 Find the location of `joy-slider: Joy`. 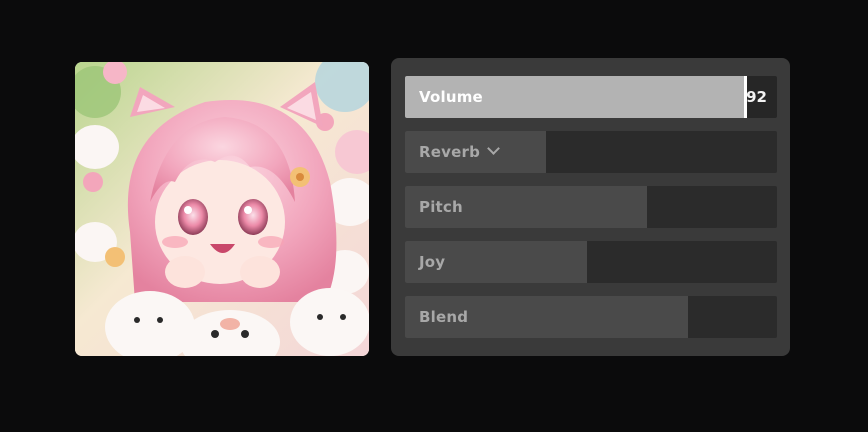

joy-slider: Joy is located at coordinates (591, 262).